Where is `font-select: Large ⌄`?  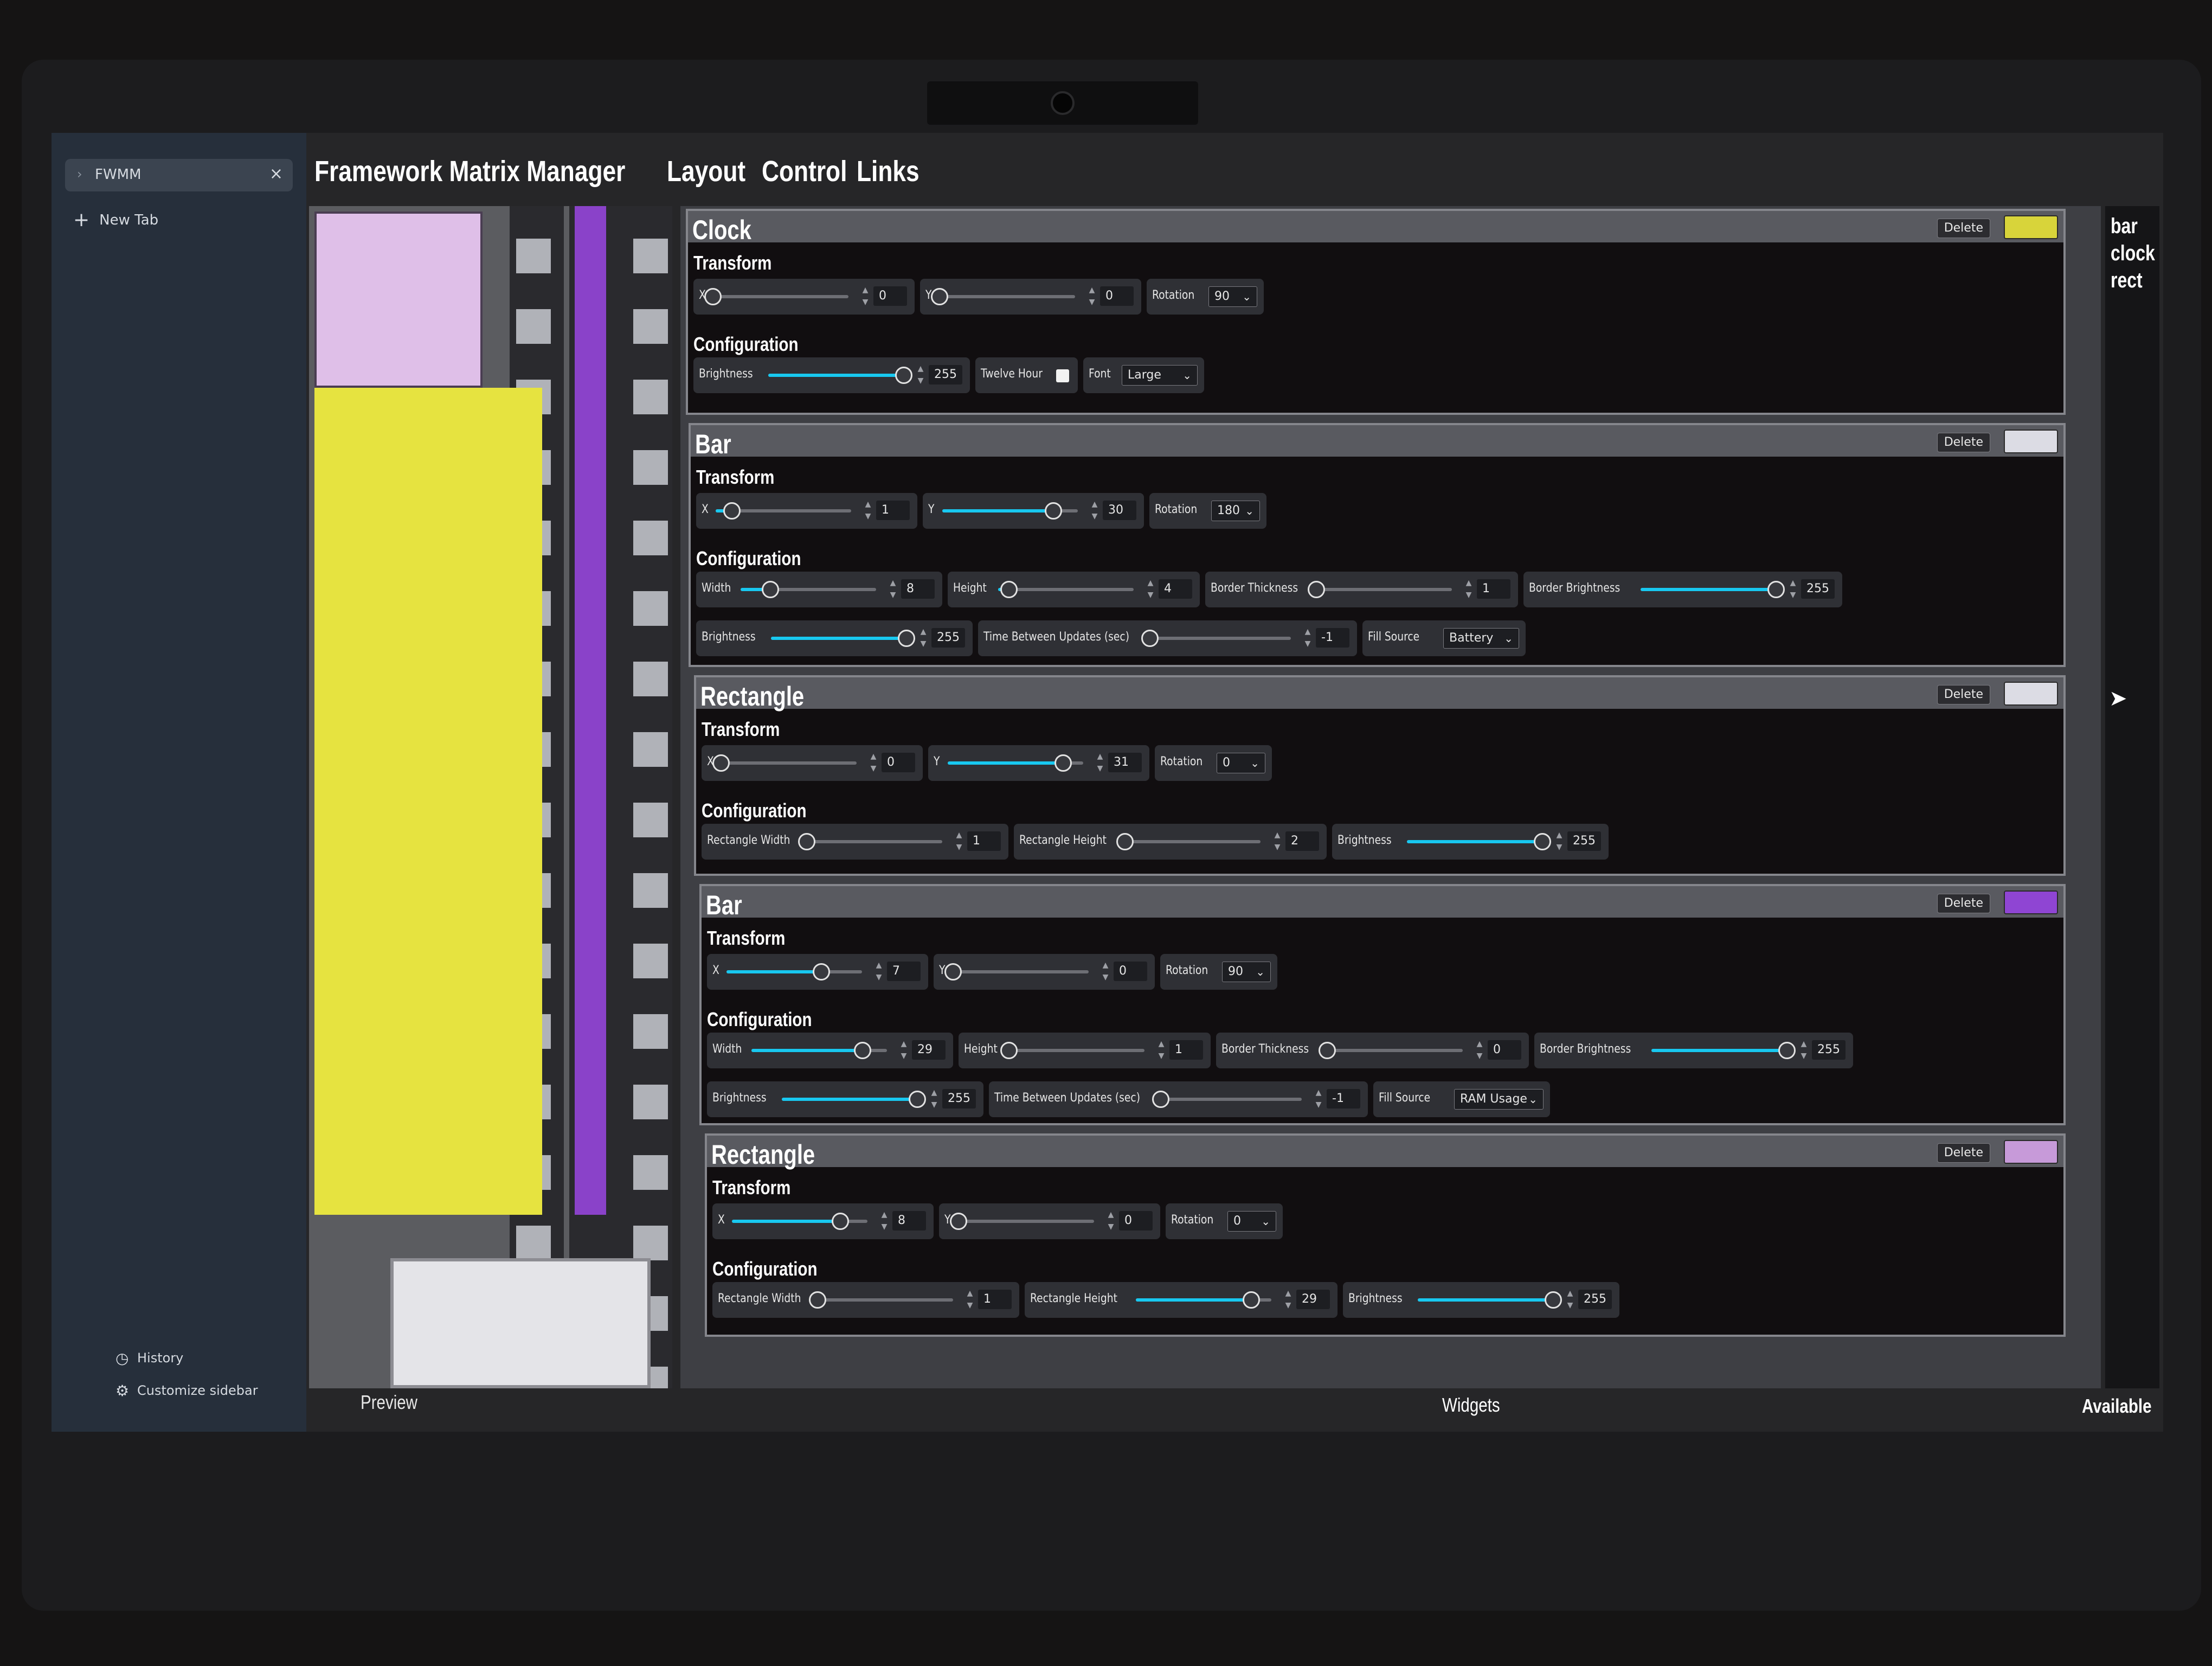 font-select: Large ⌄ is located at coordinates (1160, 375).